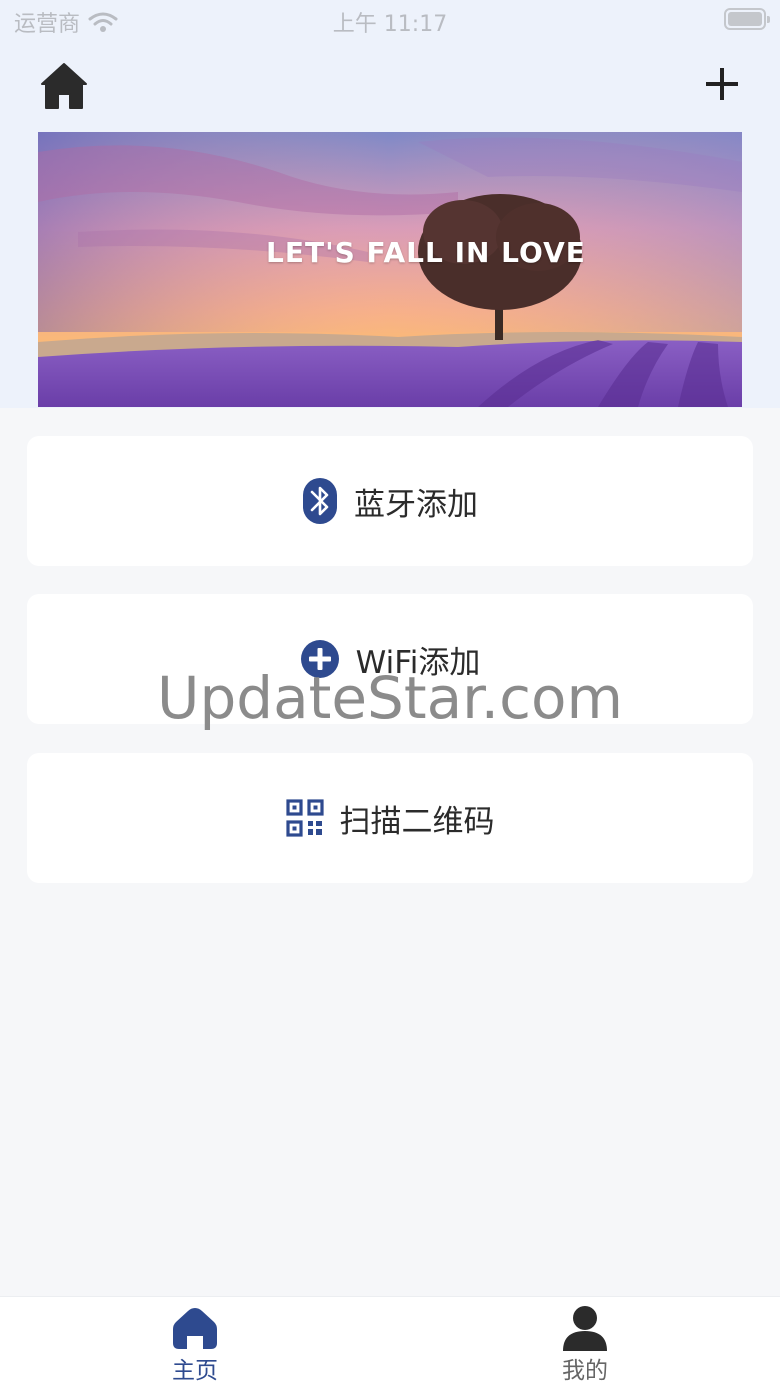 The image size is (780, 1387). I want to click on banner-title: LET'S FALL IN LOVE, so click(426, 252).